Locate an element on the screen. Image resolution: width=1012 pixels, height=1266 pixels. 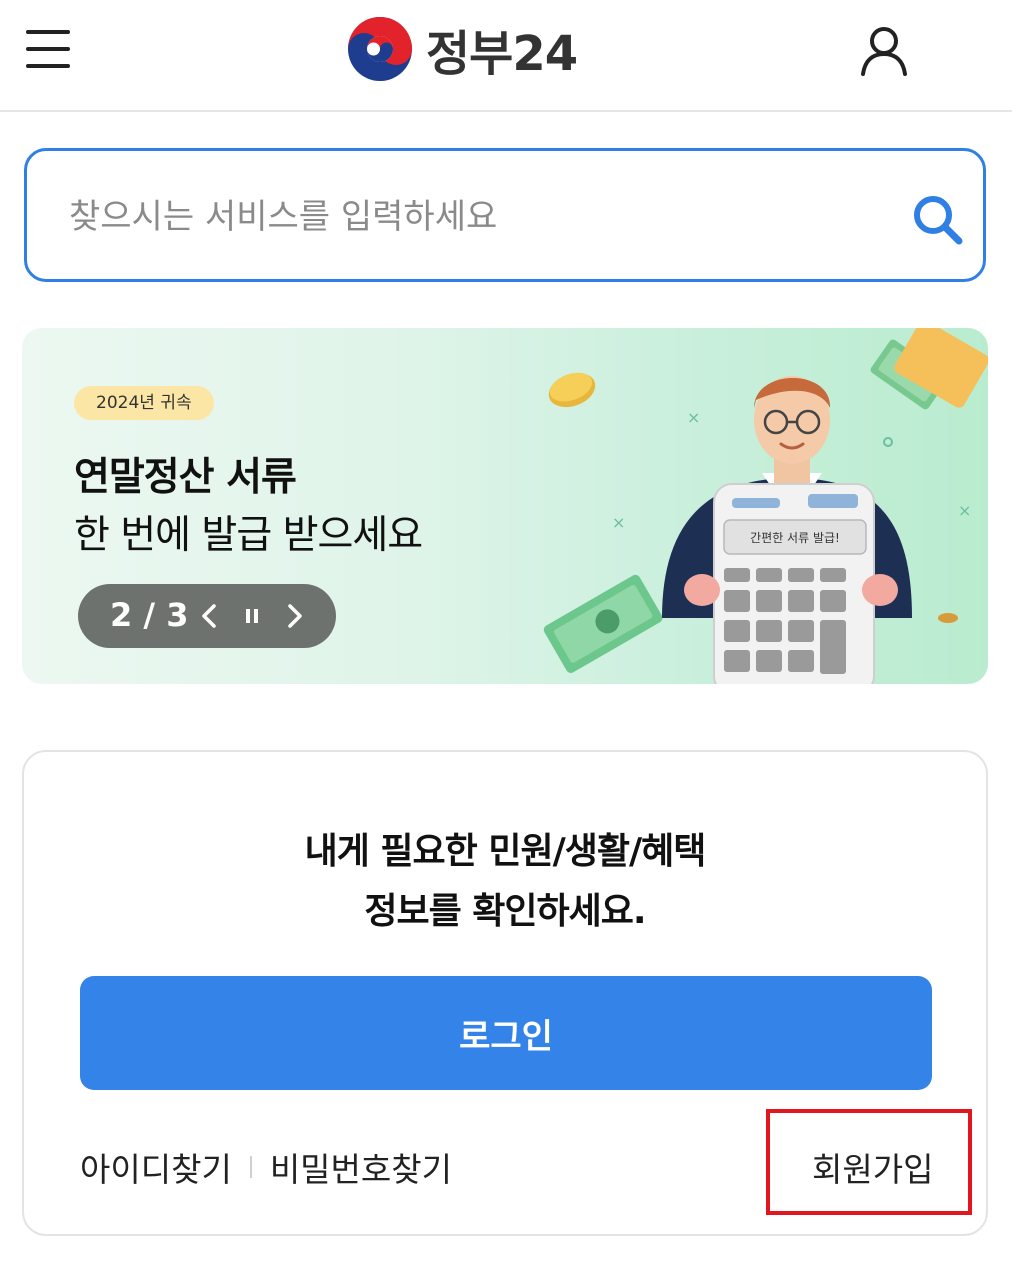
banner-pager: 2 / 3 is located at coordinates (207, 616).